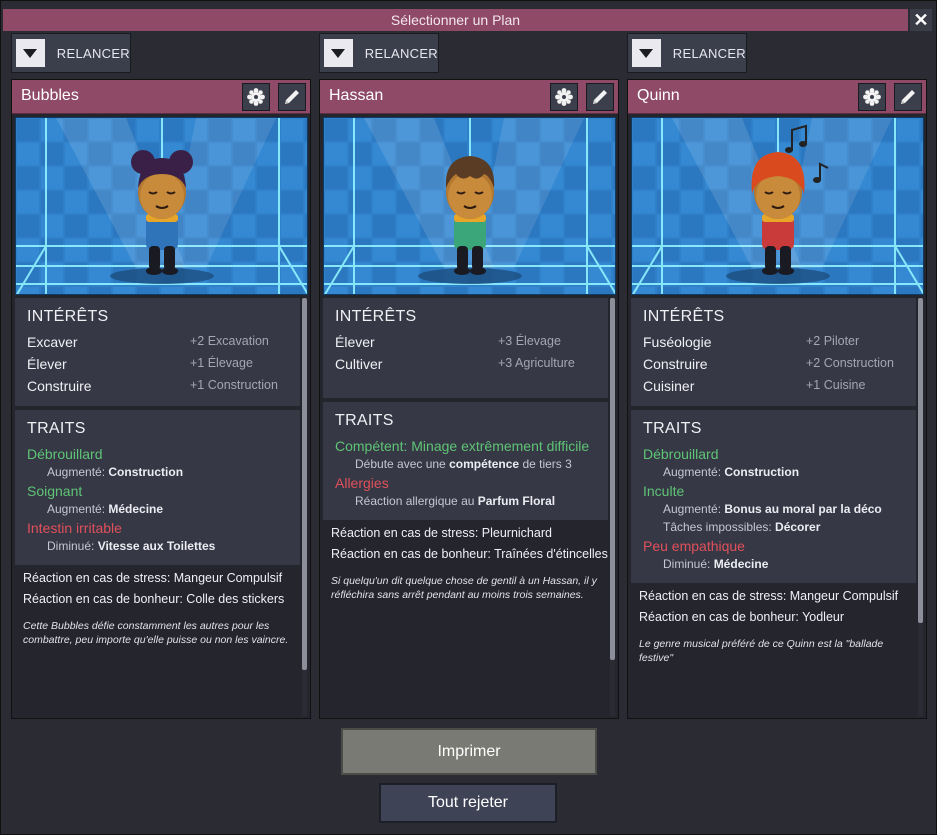 The image size is (937, 835). I want to click on interest-bonus: +3 Agriculture, so click(536, 363).